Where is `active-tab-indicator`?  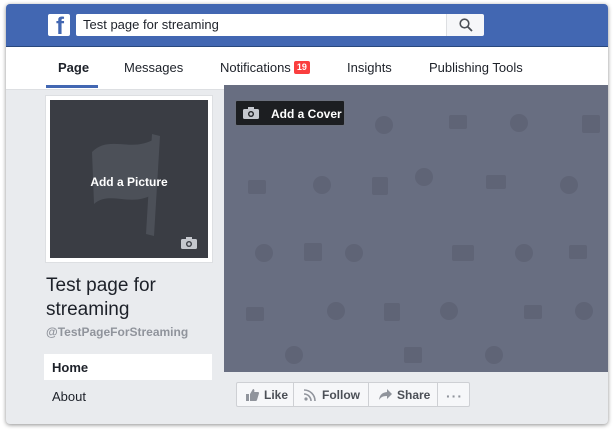 active-tab-indicator is located at coordinates (72, 86).